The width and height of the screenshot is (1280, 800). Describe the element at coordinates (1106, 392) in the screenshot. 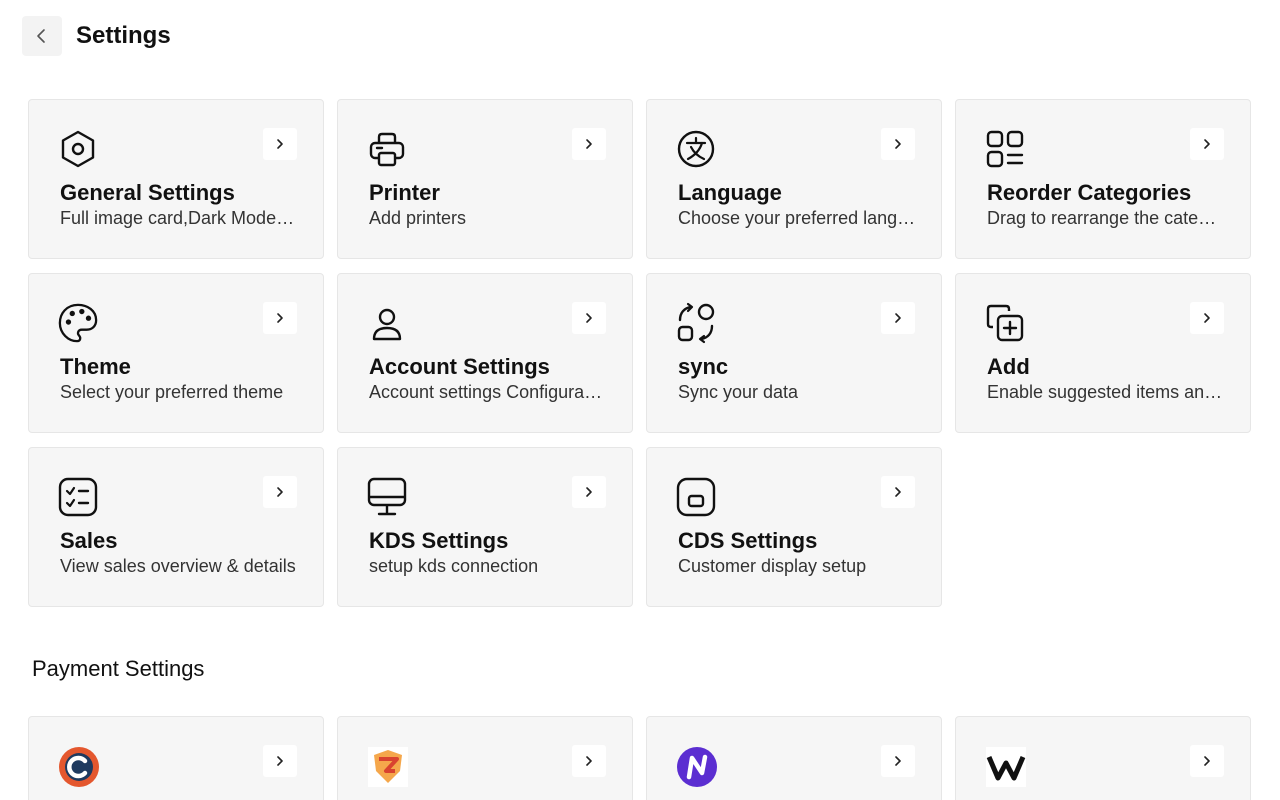

I see `card-description: Enable suggested items and more` at that location.